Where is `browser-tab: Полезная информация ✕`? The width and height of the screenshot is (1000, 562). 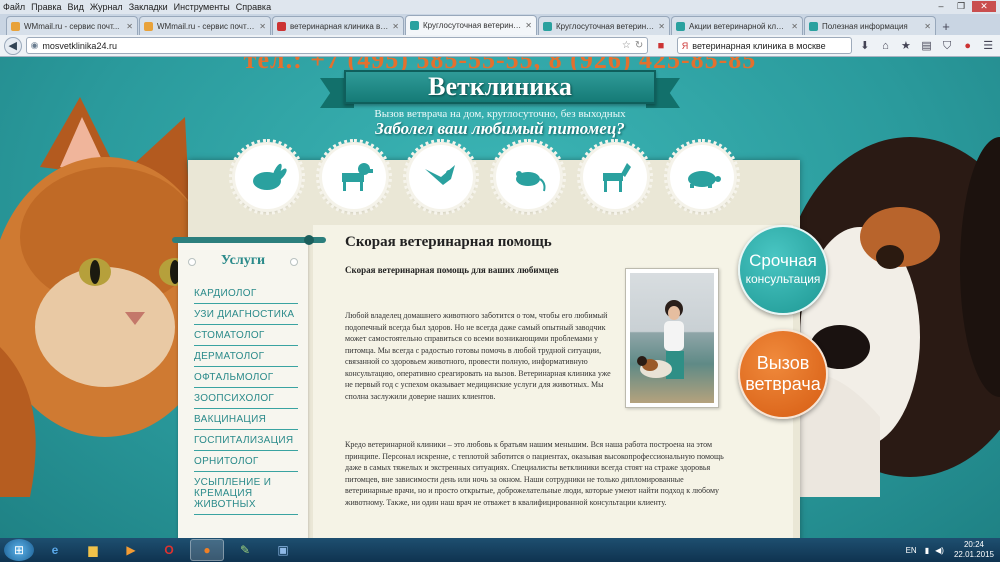
browser-tab: Полезная информация ✕ is located at coordinates (870, 25).